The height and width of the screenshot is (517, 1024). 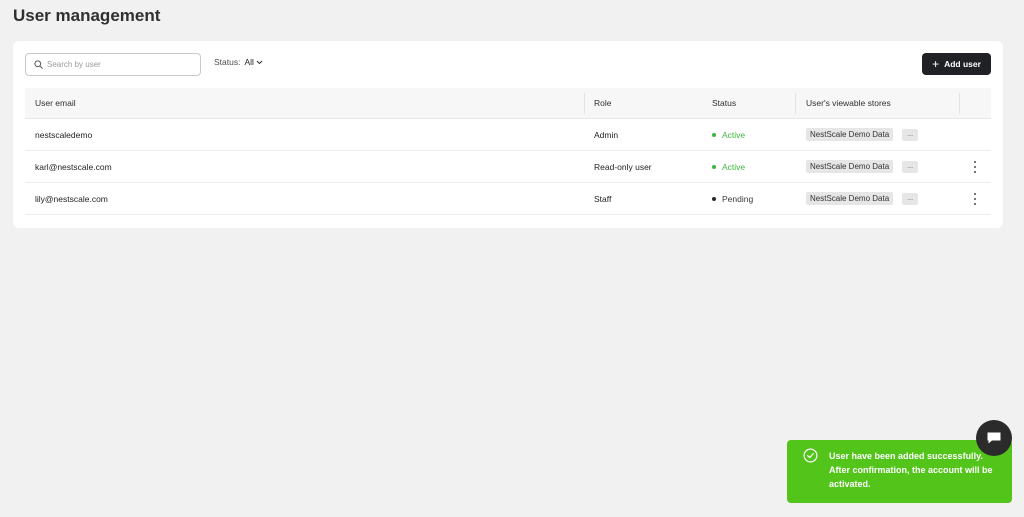 I want to click on add-user-label: Add user, so click(x=962, y=64).